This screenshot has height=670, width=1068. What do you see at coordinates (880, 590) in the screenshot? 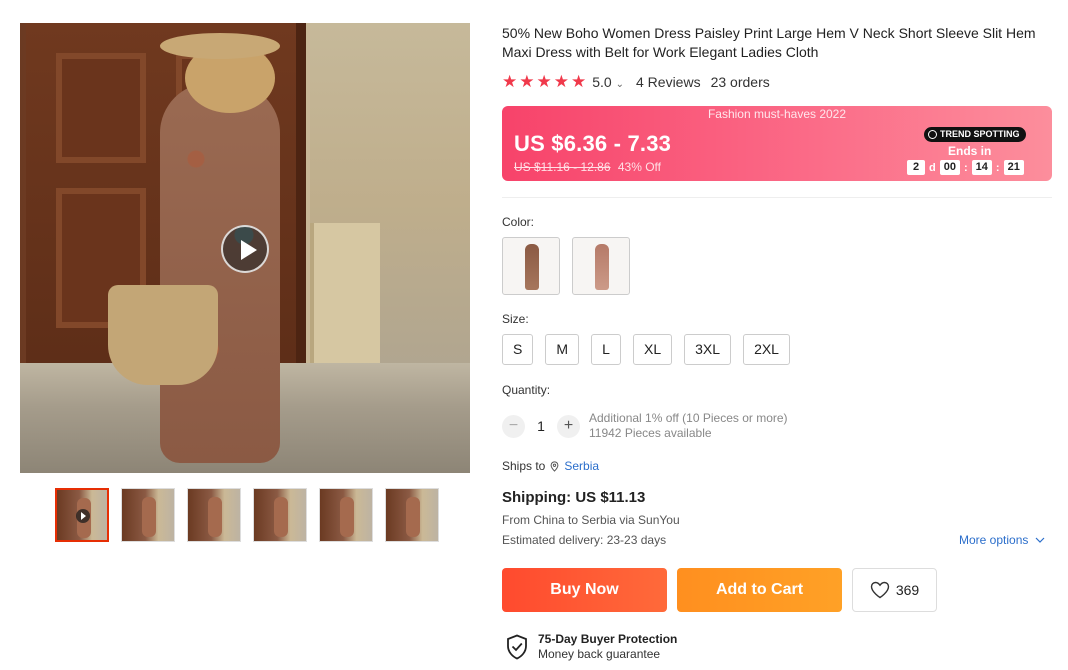
I see `heart-icon` at bounding box center [880, 590].